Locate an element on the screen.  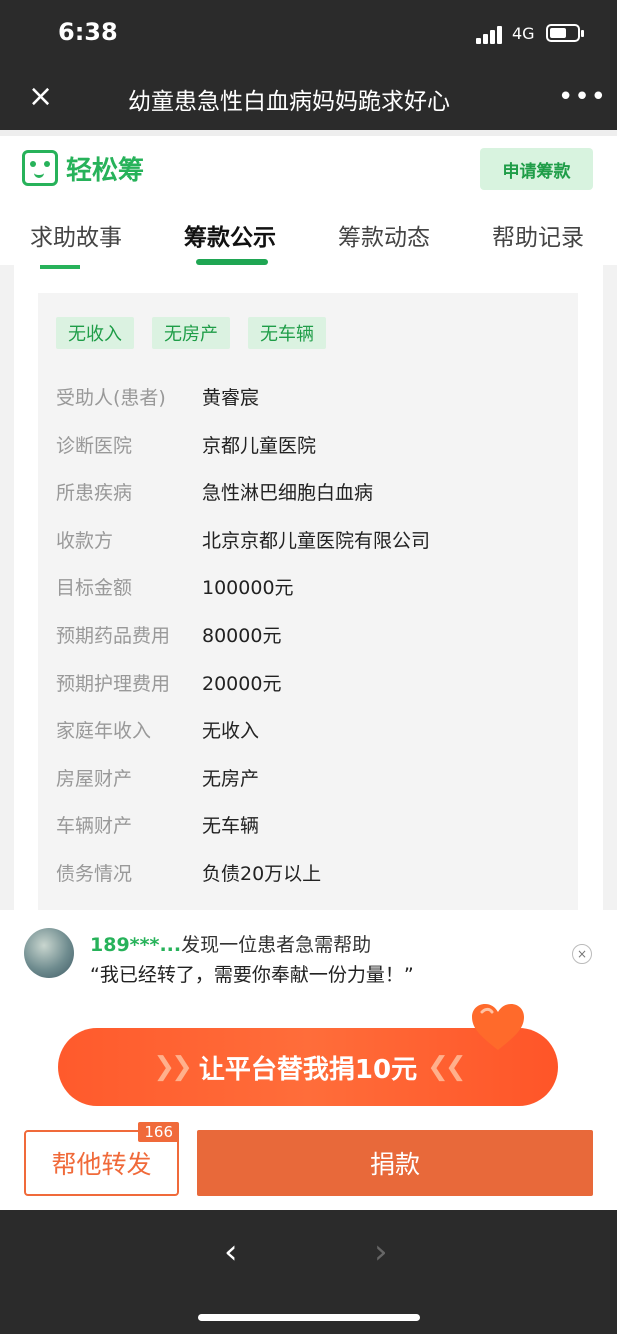
tab-updates: 筹款动态 is located at coordinates (384, 235).